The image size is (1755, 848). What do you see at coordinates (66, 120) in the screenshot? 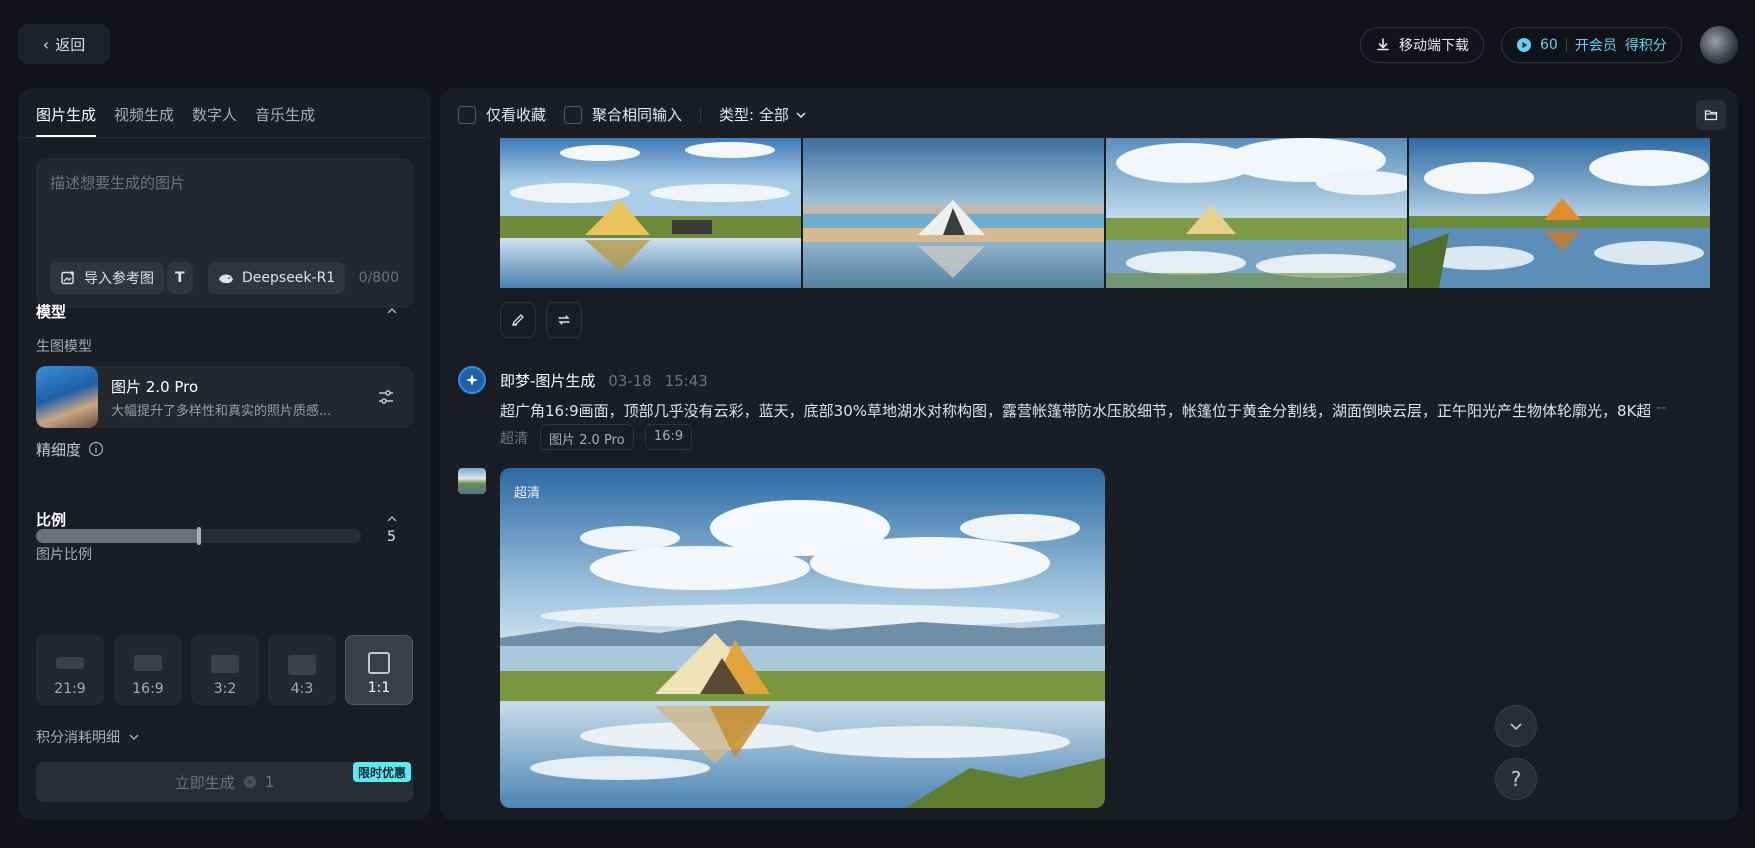
I see `tab-image-generation: 图片生成` at bounding box center [66, 120].